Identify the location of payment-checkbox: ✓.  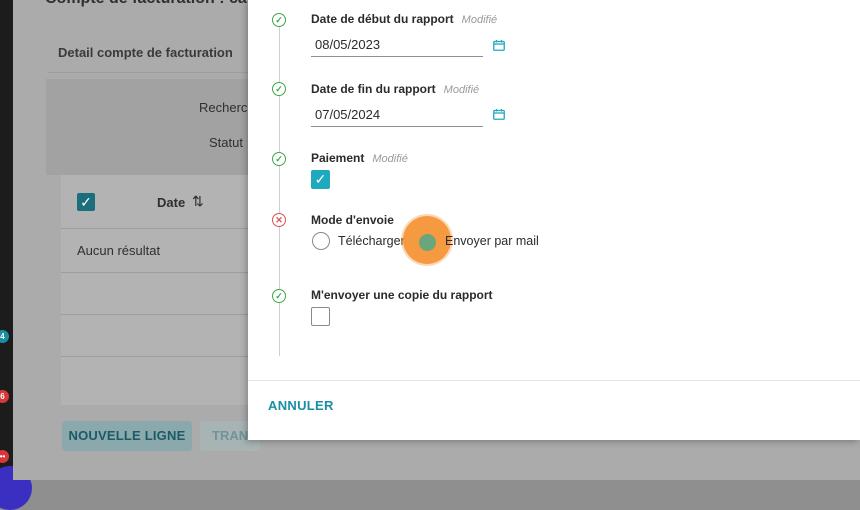
(320, 179).